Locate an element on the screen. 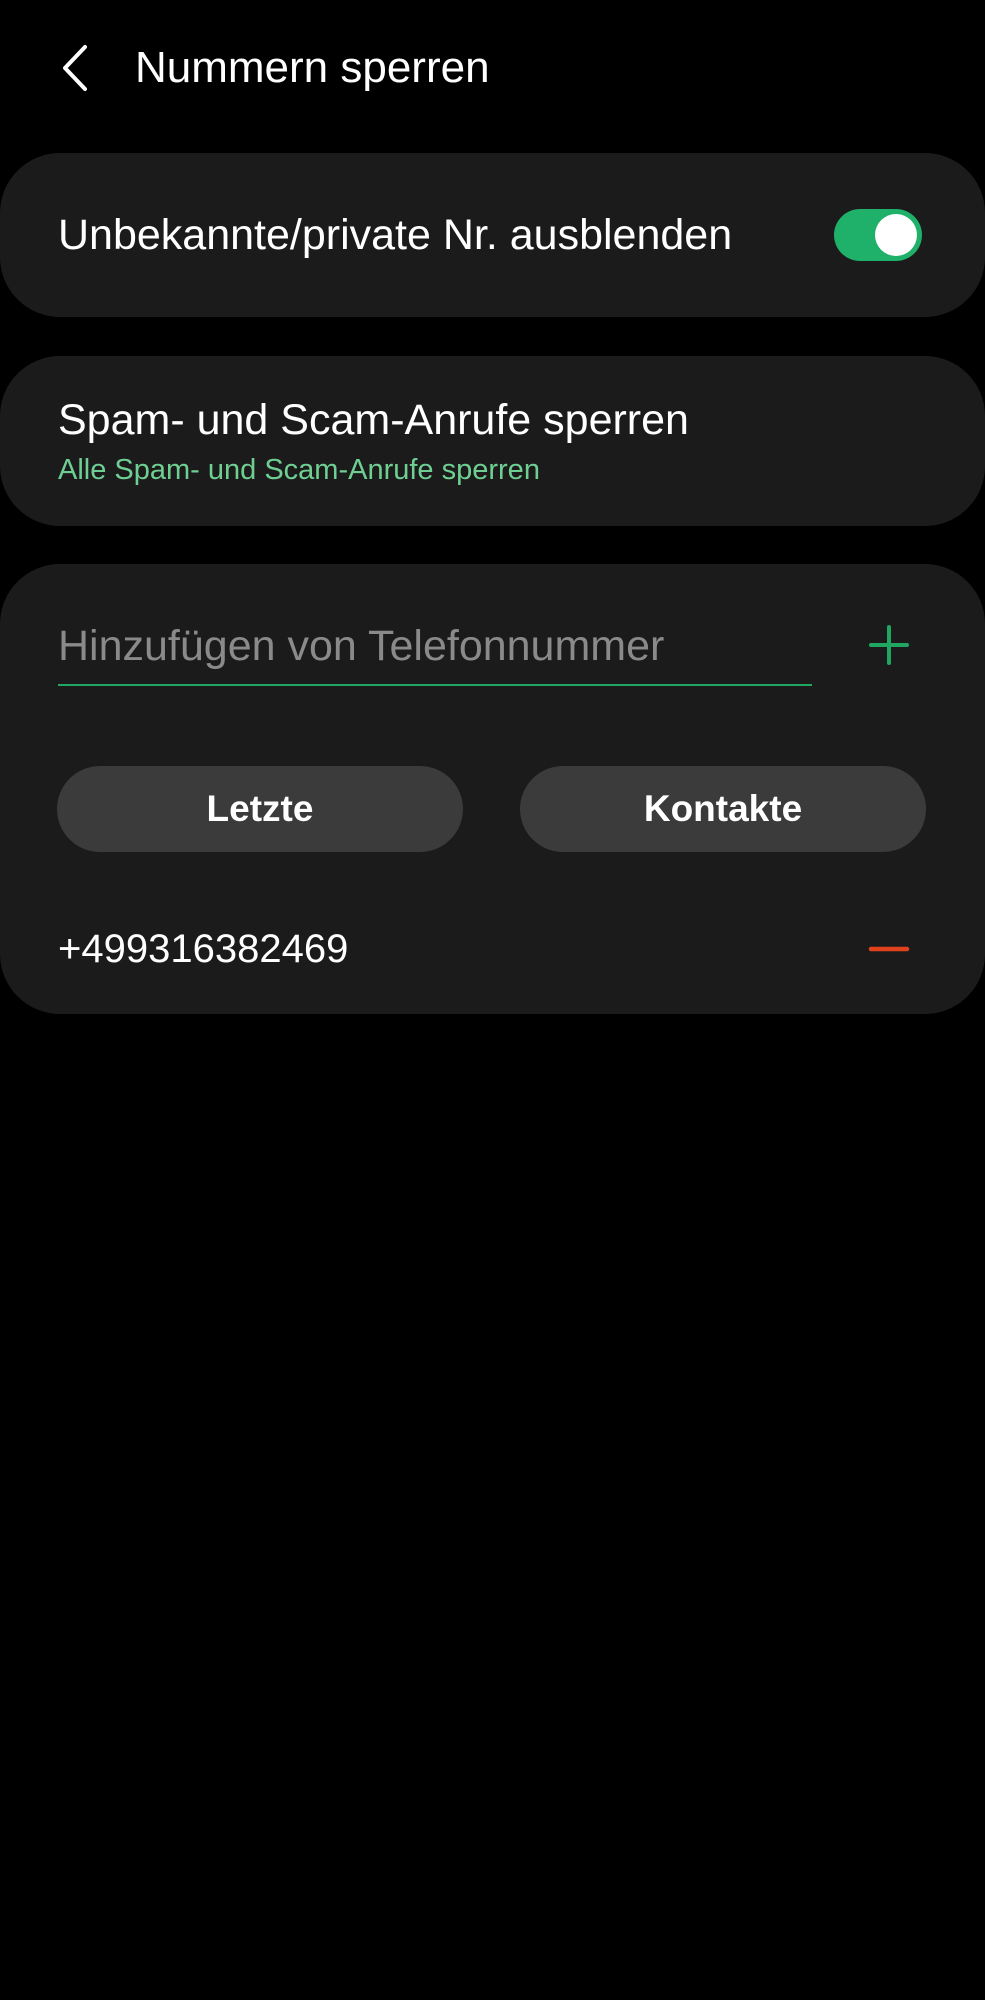 The height and width of the screenshot is (2000, 985). blocked-number: +499316382469 is located at coordinates (203, 949).